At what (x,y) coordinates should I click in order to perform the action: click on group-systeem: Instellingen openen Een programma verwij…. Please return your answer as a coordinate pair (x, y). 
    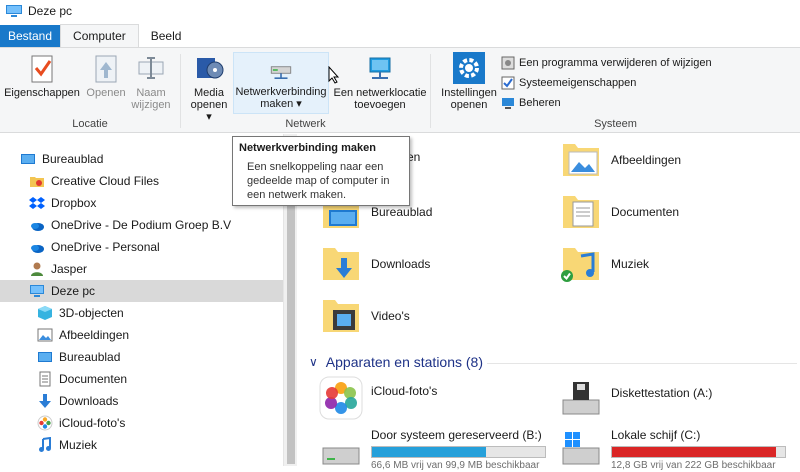
    Looking at the image, I should click on (615, 90).